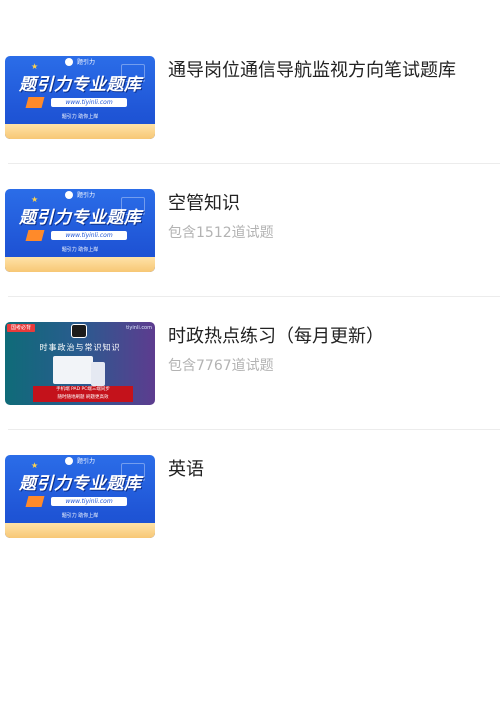 This screenshot has width=500, height=713. Describe the element at coordinates (221, 233) in the screenshot. I see `item-subtitle: 包含1512道试题` at that location.